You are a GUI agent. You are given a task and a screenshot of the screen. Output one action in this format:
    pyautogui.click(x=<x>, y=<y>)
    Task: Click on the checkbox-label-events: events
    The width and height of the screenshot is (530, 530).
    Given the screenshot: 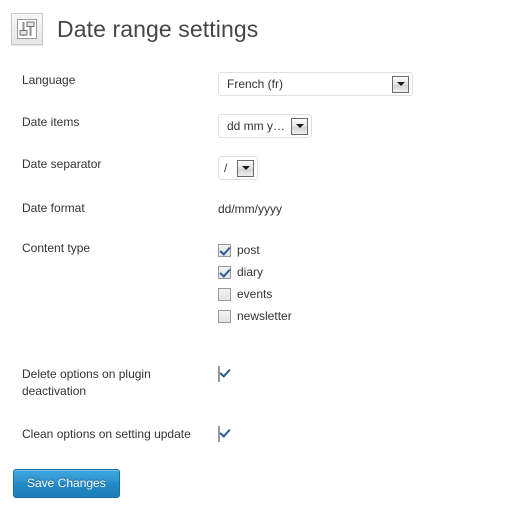 What is the action you would take?
    pyautogui.click(x=255, y=293)
    